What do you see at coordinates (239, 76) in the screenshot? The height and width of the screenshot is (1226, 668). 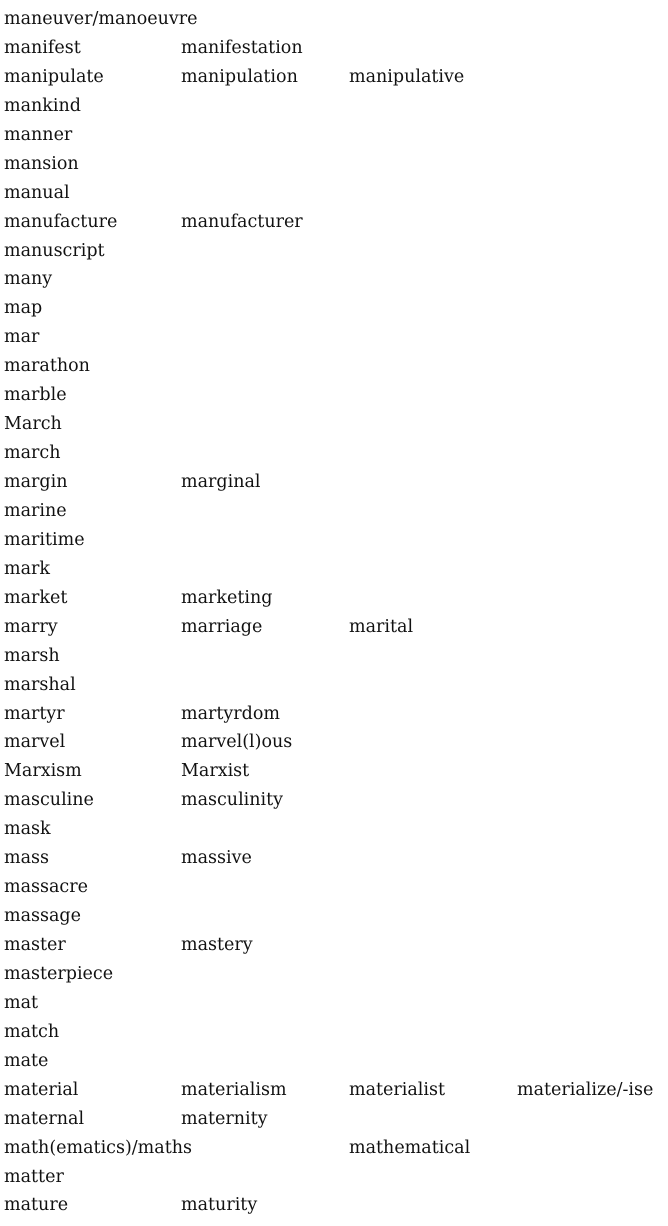 I see `derived-word: manipulation` at bounding box center [239, 76].